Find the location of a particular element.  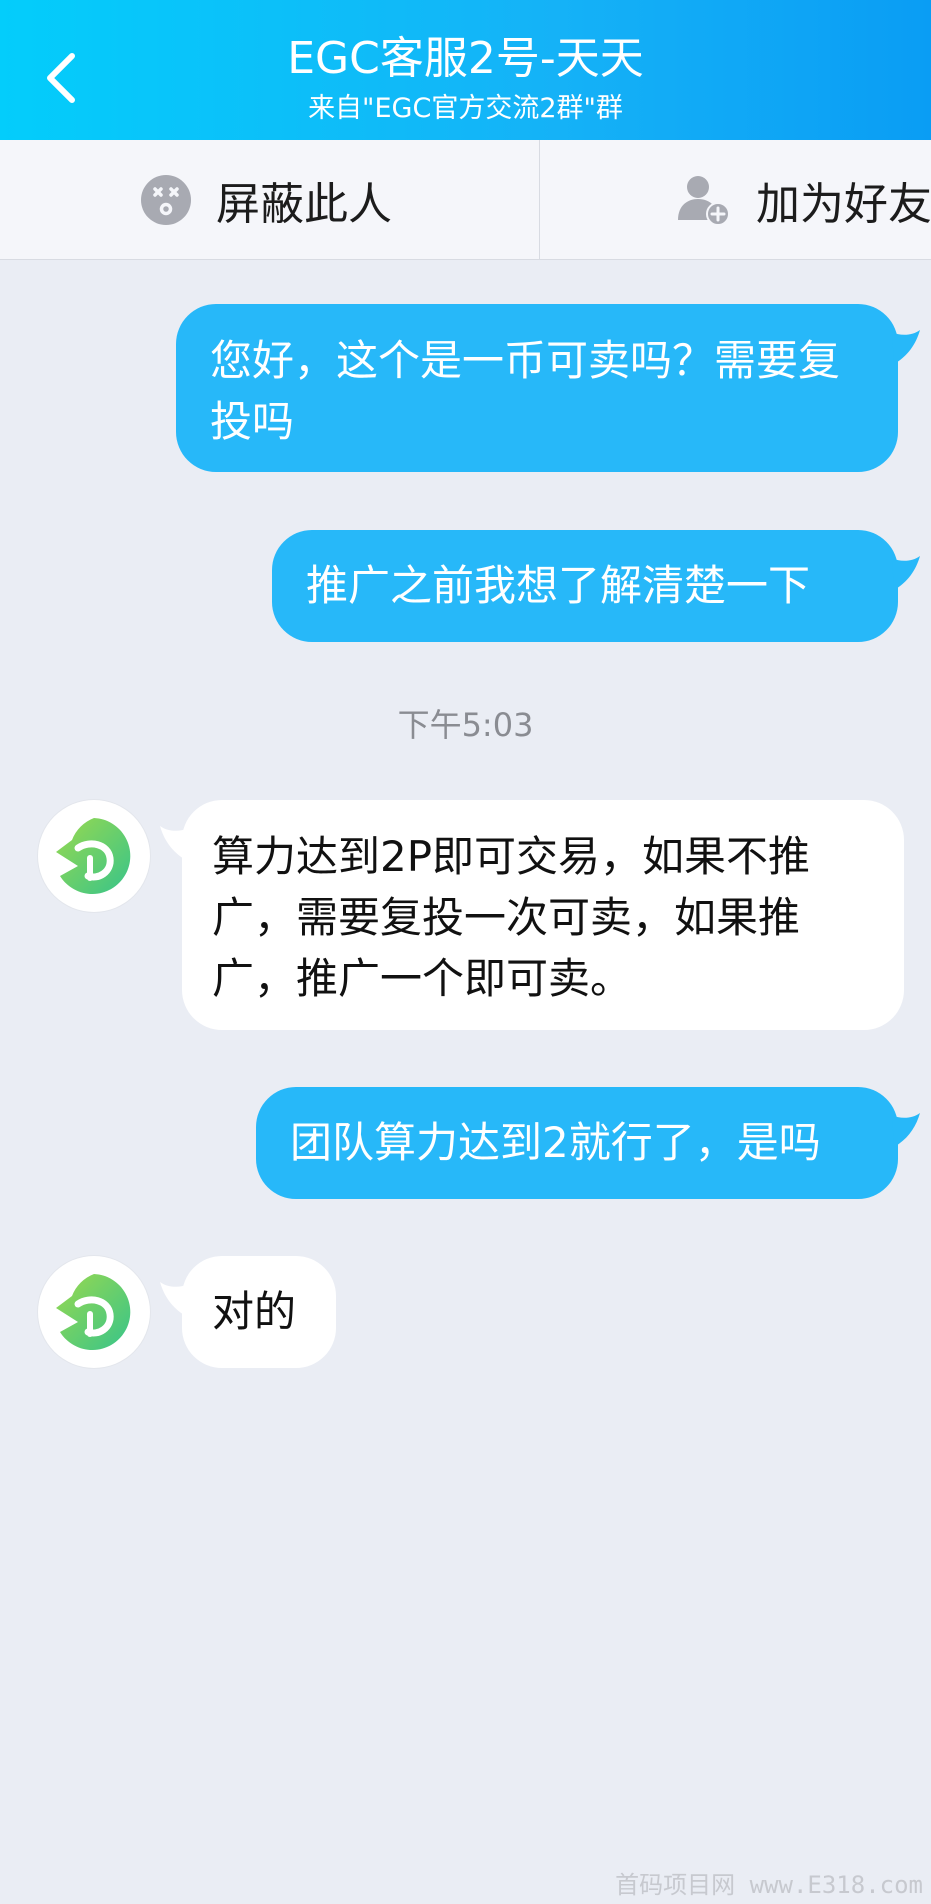

block-user-button: 屏蔽此人 is located at coordinates (266, 199).